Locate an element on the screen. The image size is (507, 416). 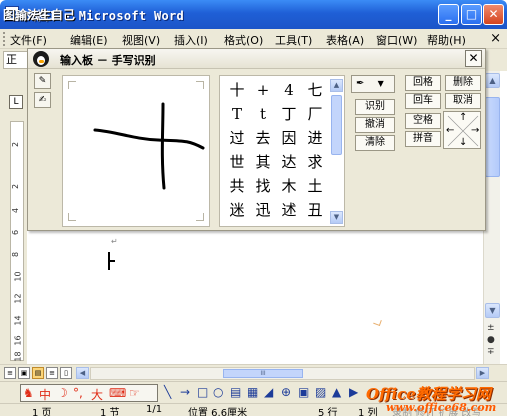
panel-close-button: ✕ is located at coordinates (473, 58).